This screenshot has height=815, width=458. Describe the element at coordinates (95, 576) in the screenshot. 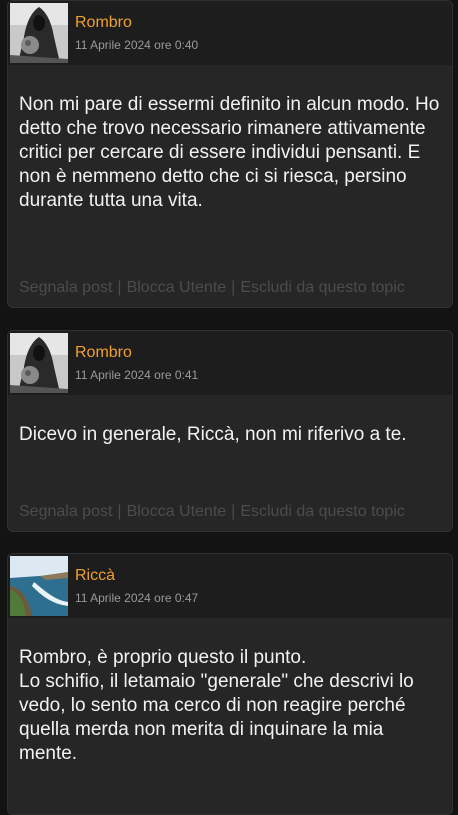

I see `post-author-link: Riccà` at that location.